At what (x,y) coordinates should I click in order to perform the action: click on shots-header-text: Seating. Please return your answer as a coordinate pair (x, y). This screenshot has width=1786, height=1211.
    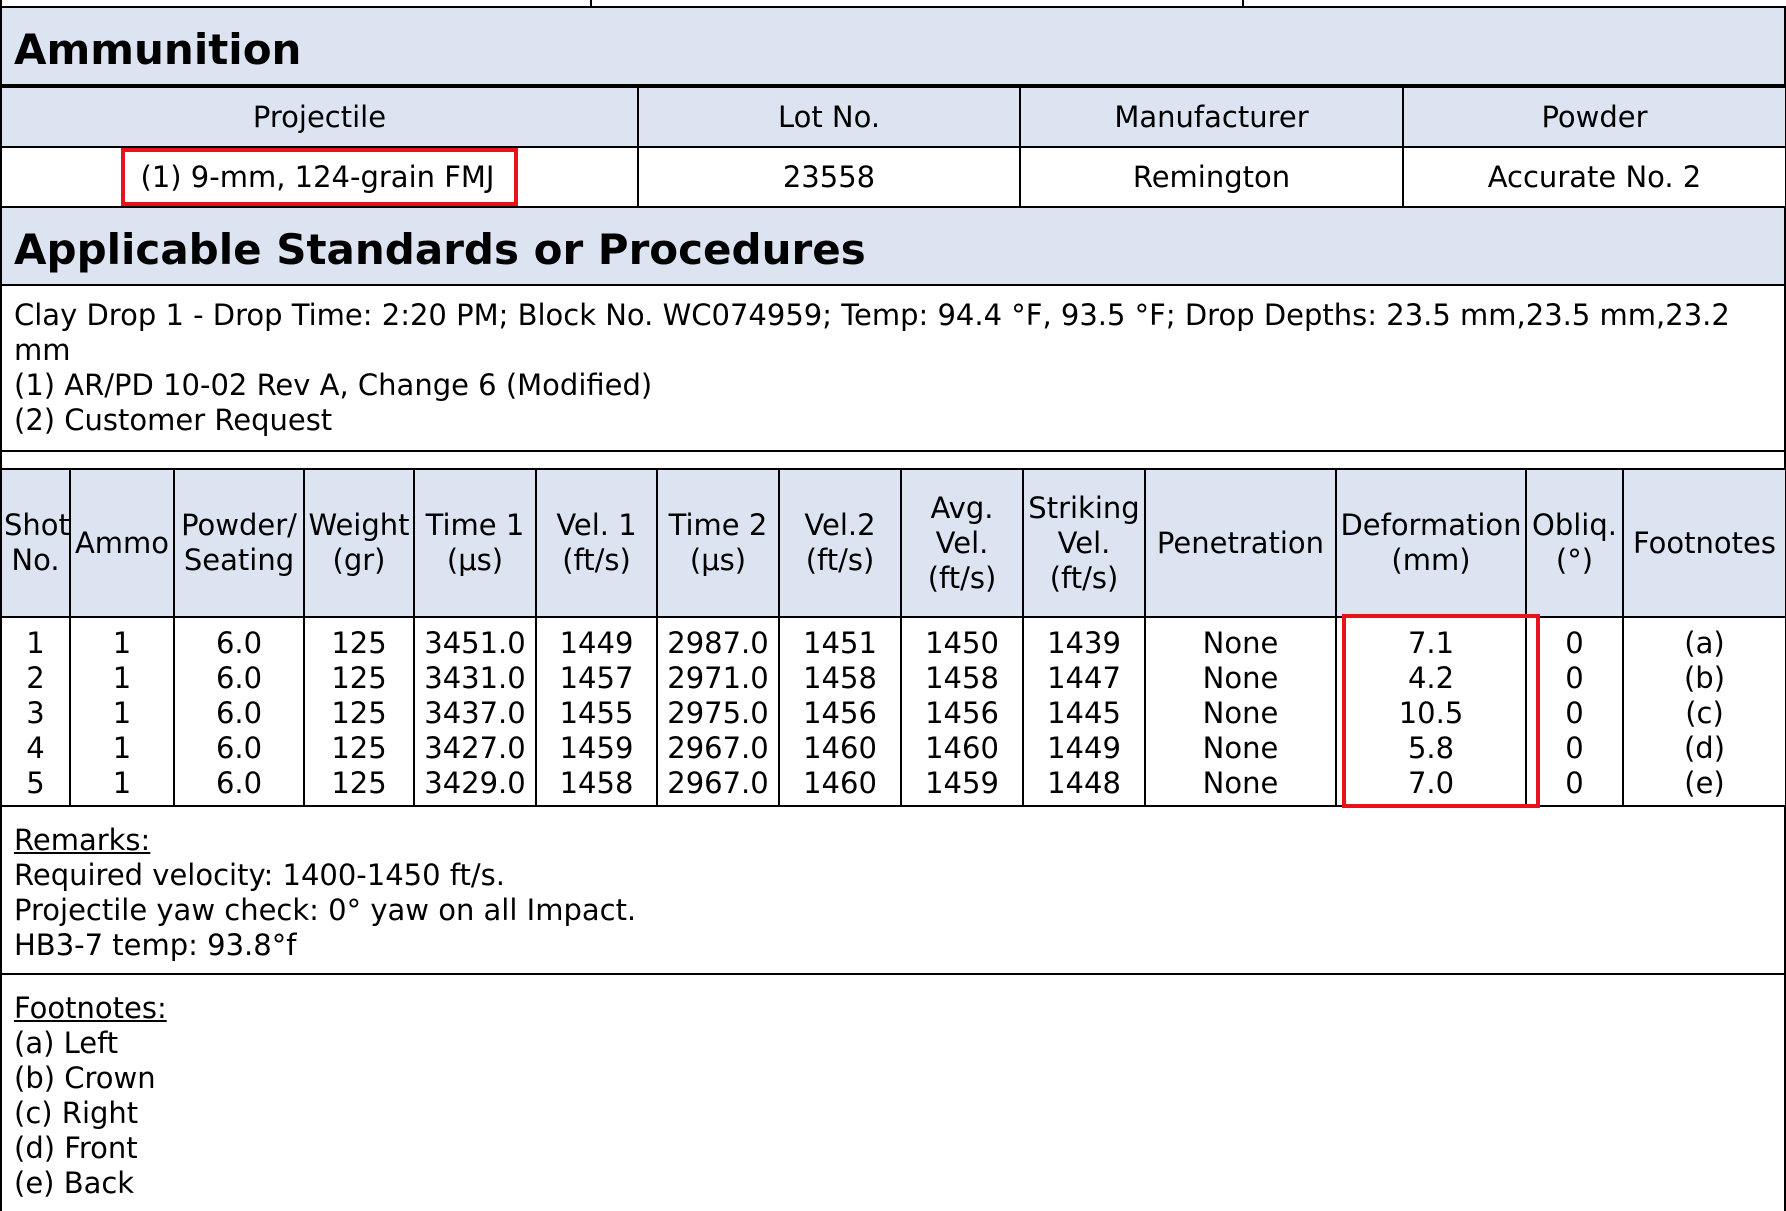
    Looking at the image, I should click on (239, 560).